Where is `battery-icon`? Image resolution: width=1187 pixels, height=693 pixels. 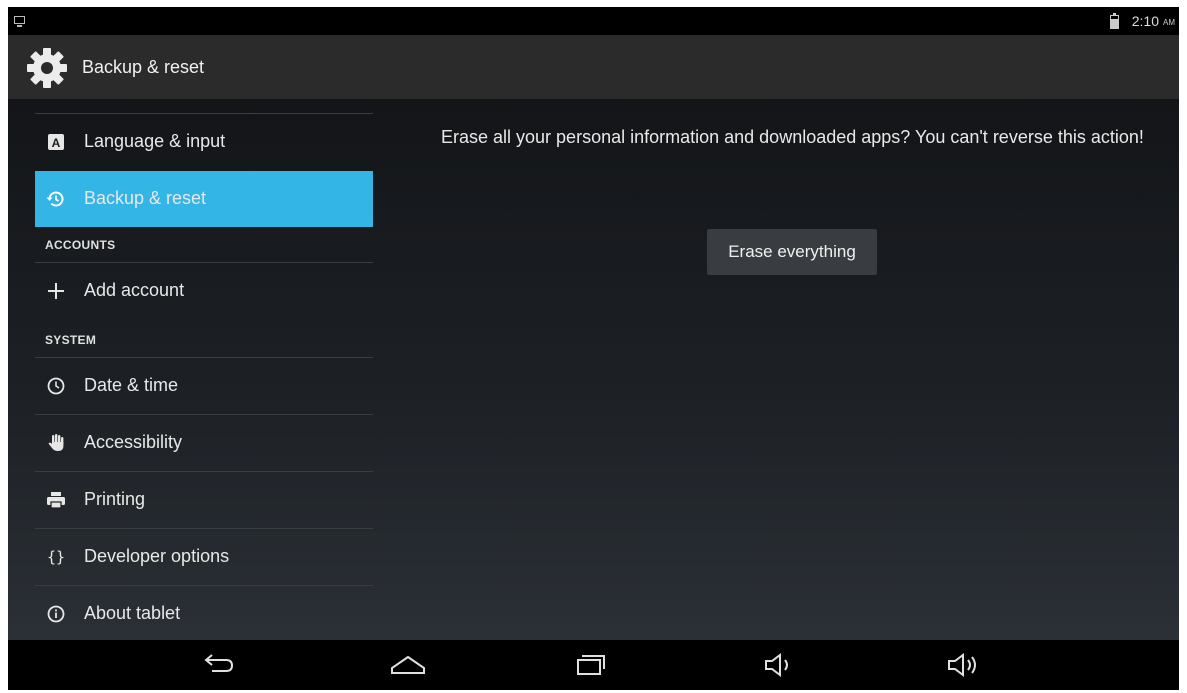 battery-icon is located at coordinates (1114, 21).